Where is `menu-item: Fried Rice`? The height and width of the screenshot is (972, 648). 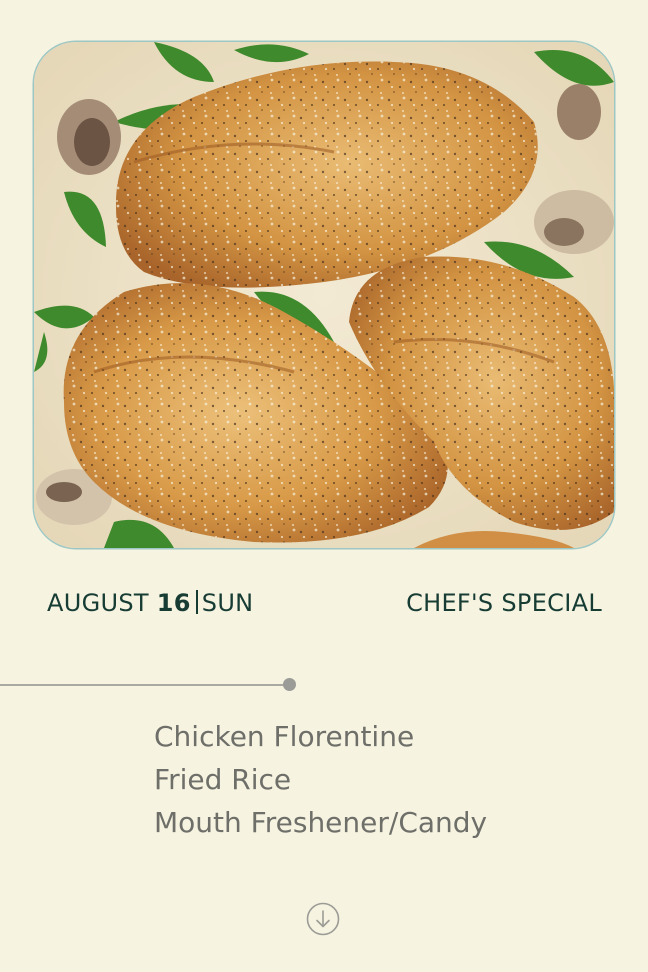
menu-item: Fried Rice is located at coordinates (223, 779).